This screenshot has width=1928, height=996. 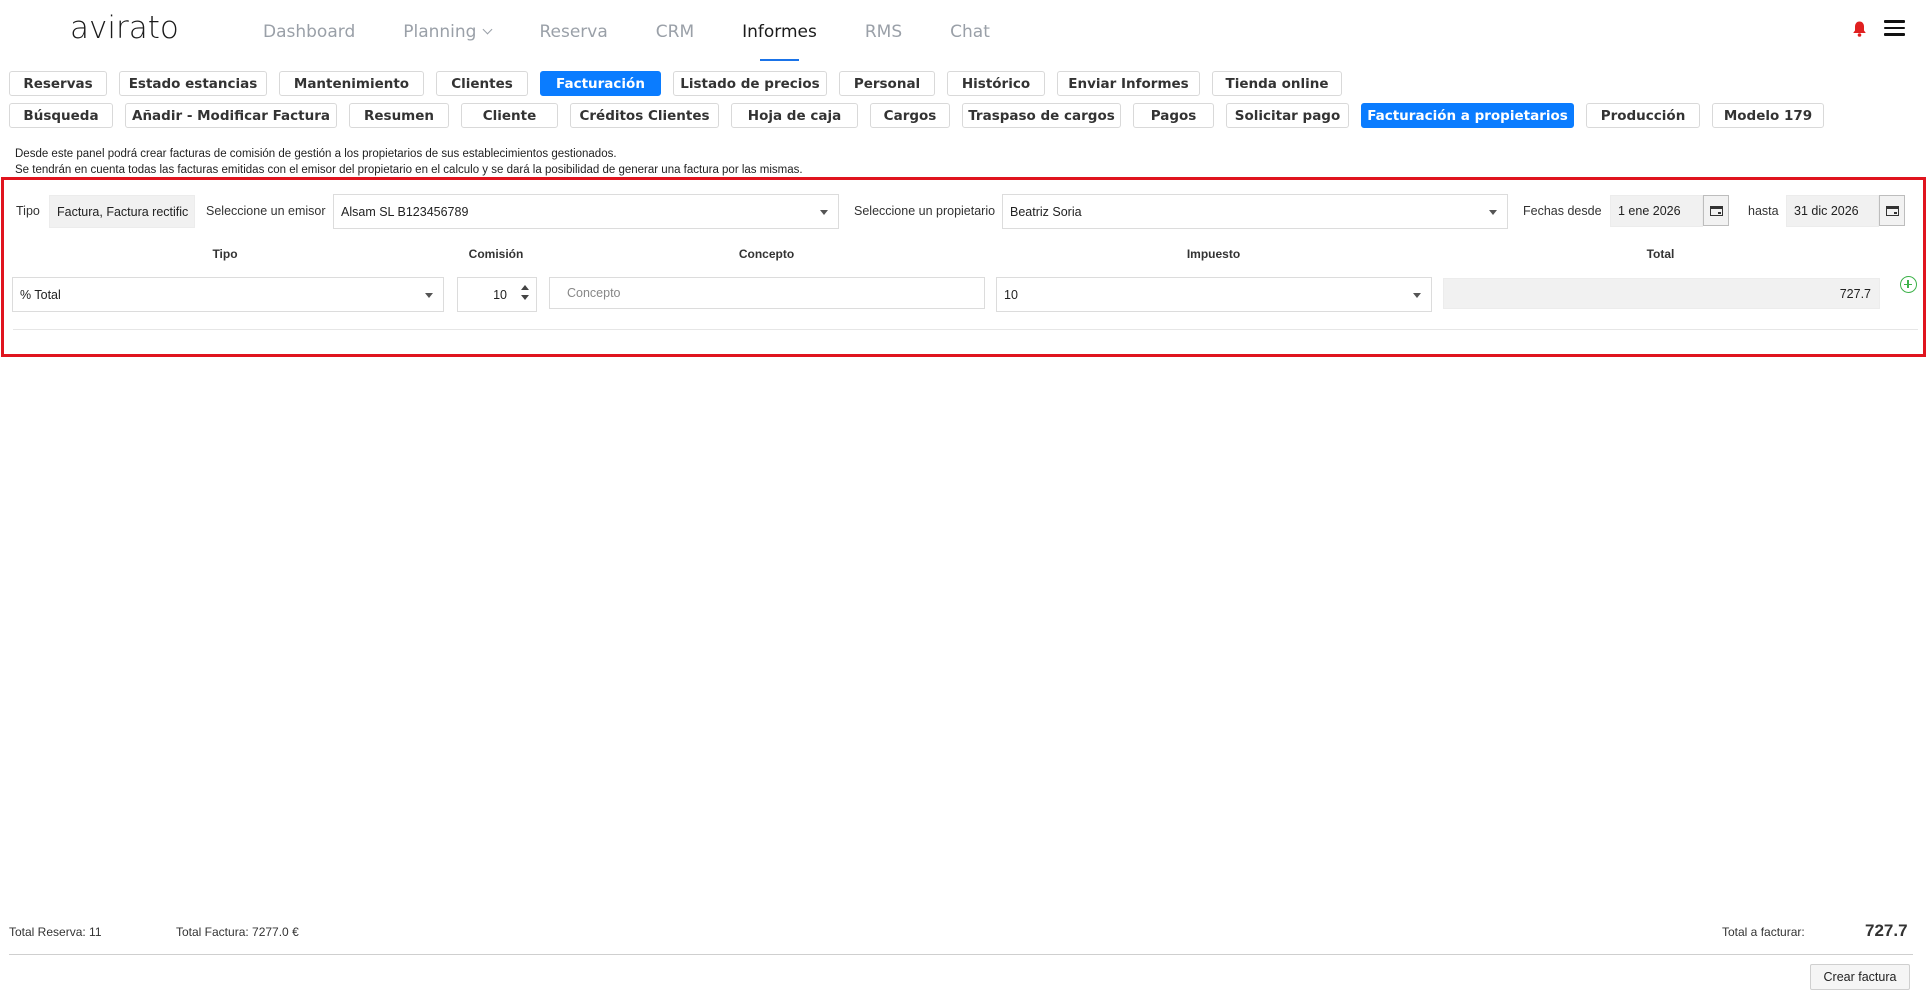 I want to click on tab-listado-precios: Listado de precios, so click(x=750, y=83).